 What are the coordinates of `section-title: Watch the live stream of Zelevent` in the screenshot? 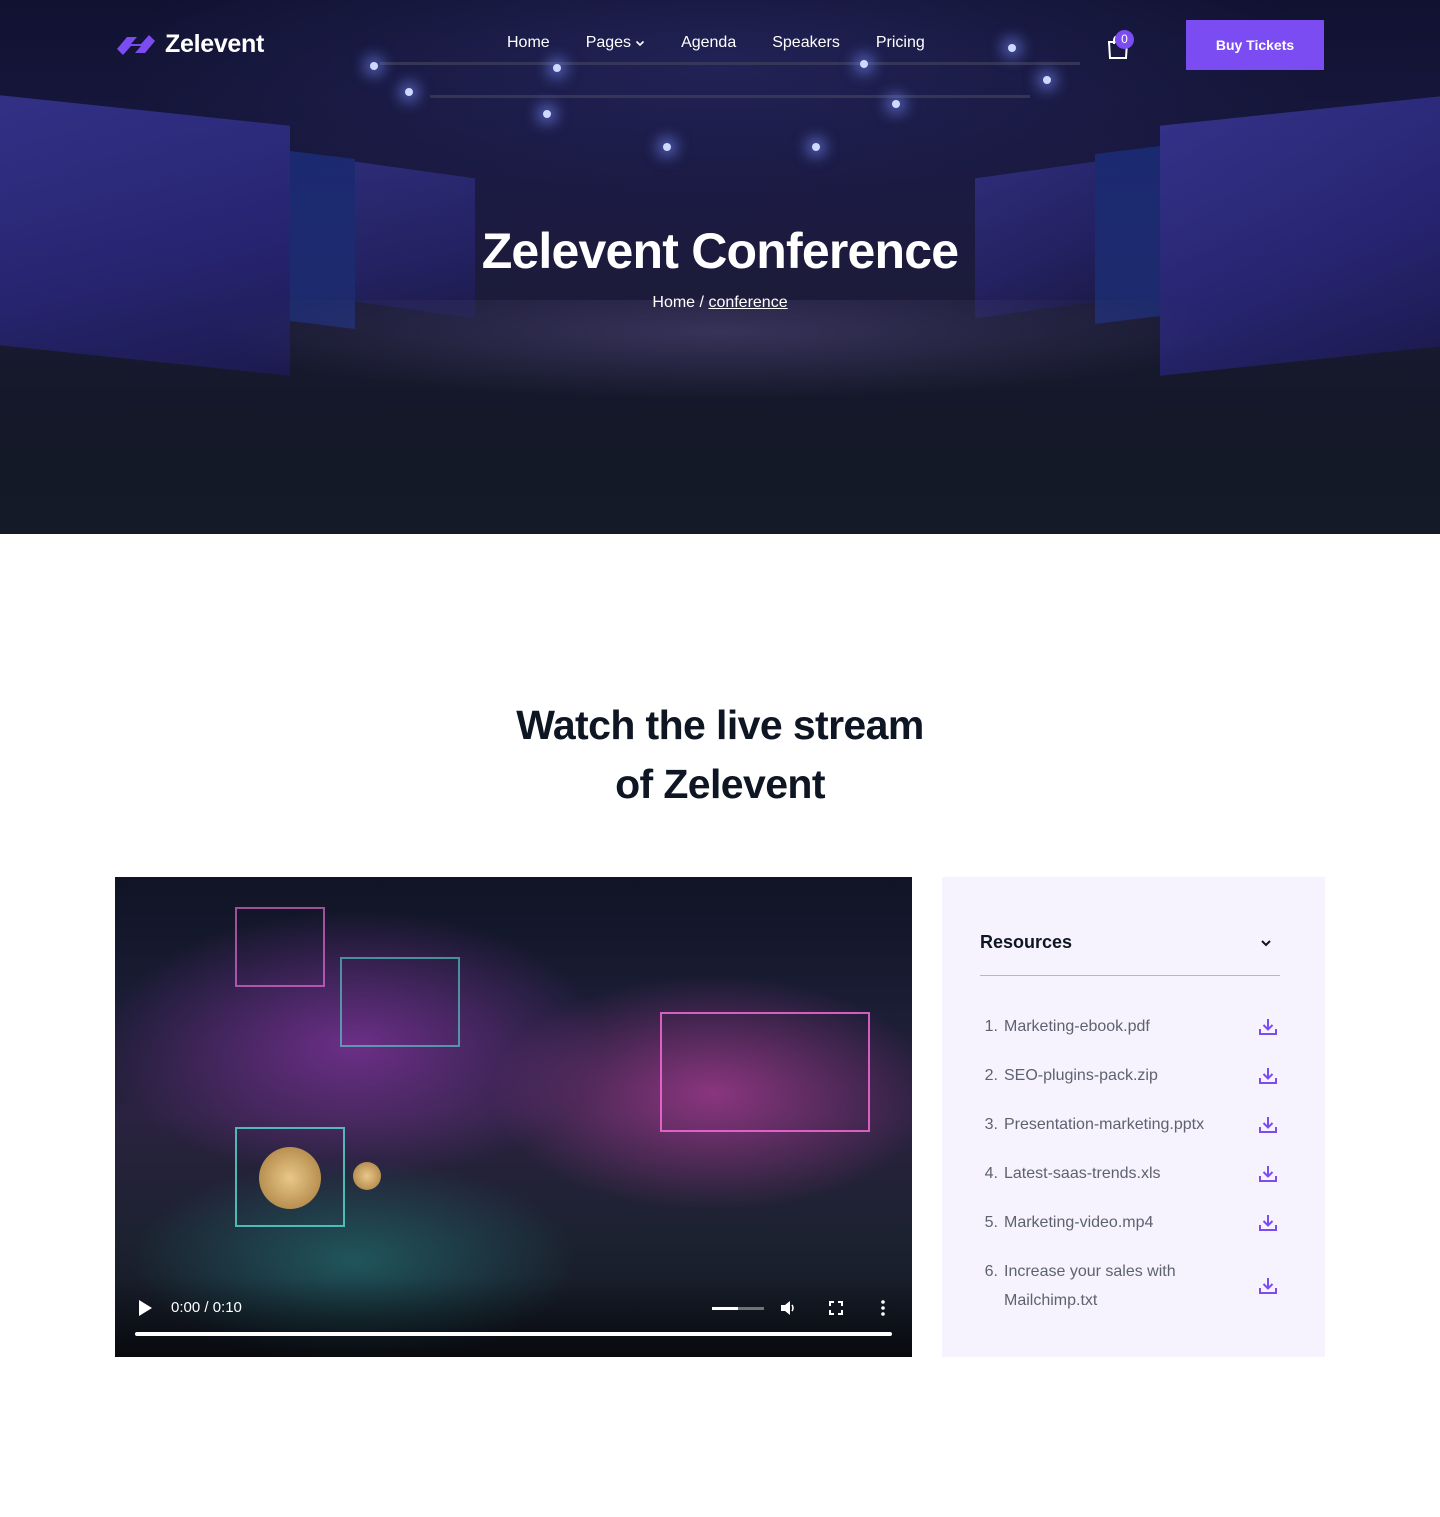 It's located at (720, 755).